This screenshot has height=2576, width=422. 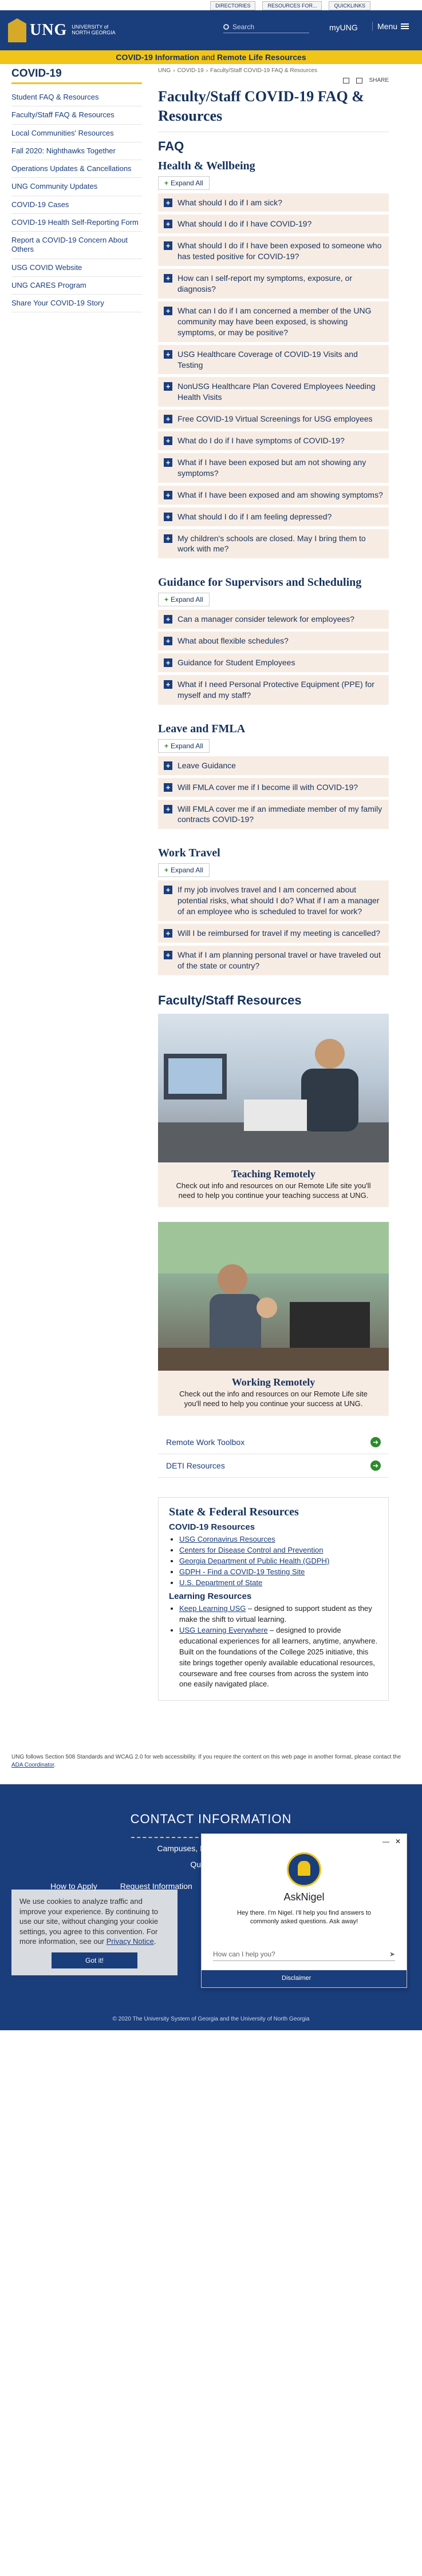 What do you see at coordinates (359, 80) in the screenshot?
I see `email-icon` at bounding box center [359, 80].